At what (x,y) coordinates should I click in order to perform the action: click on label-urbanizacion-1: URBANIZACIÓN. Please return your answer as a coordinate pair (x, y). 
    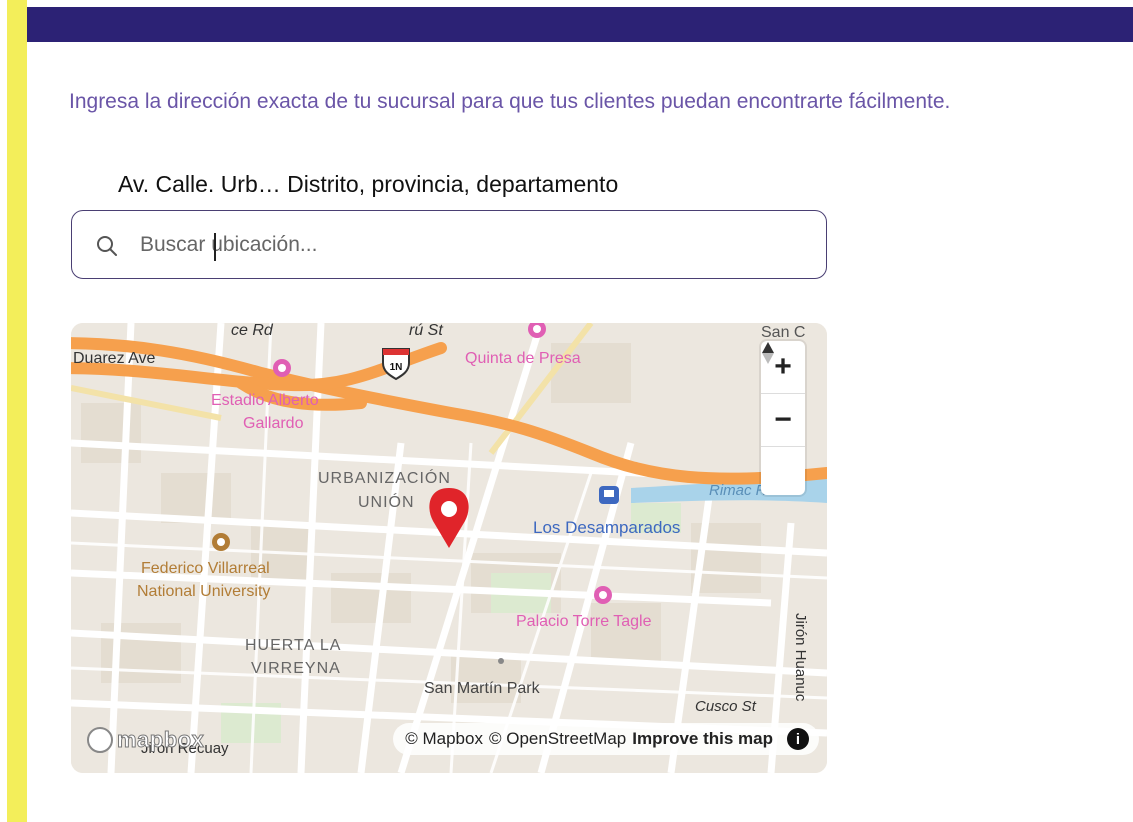
    Looking at the image, I should click on (384, 477).